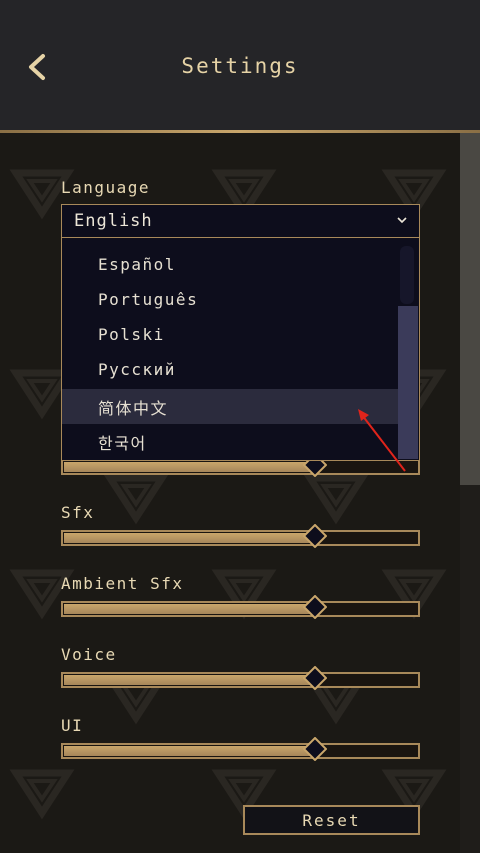  Describe the element at coordinates (89, 654) in the screenshot. I see `voice-label: Voice` at that location.